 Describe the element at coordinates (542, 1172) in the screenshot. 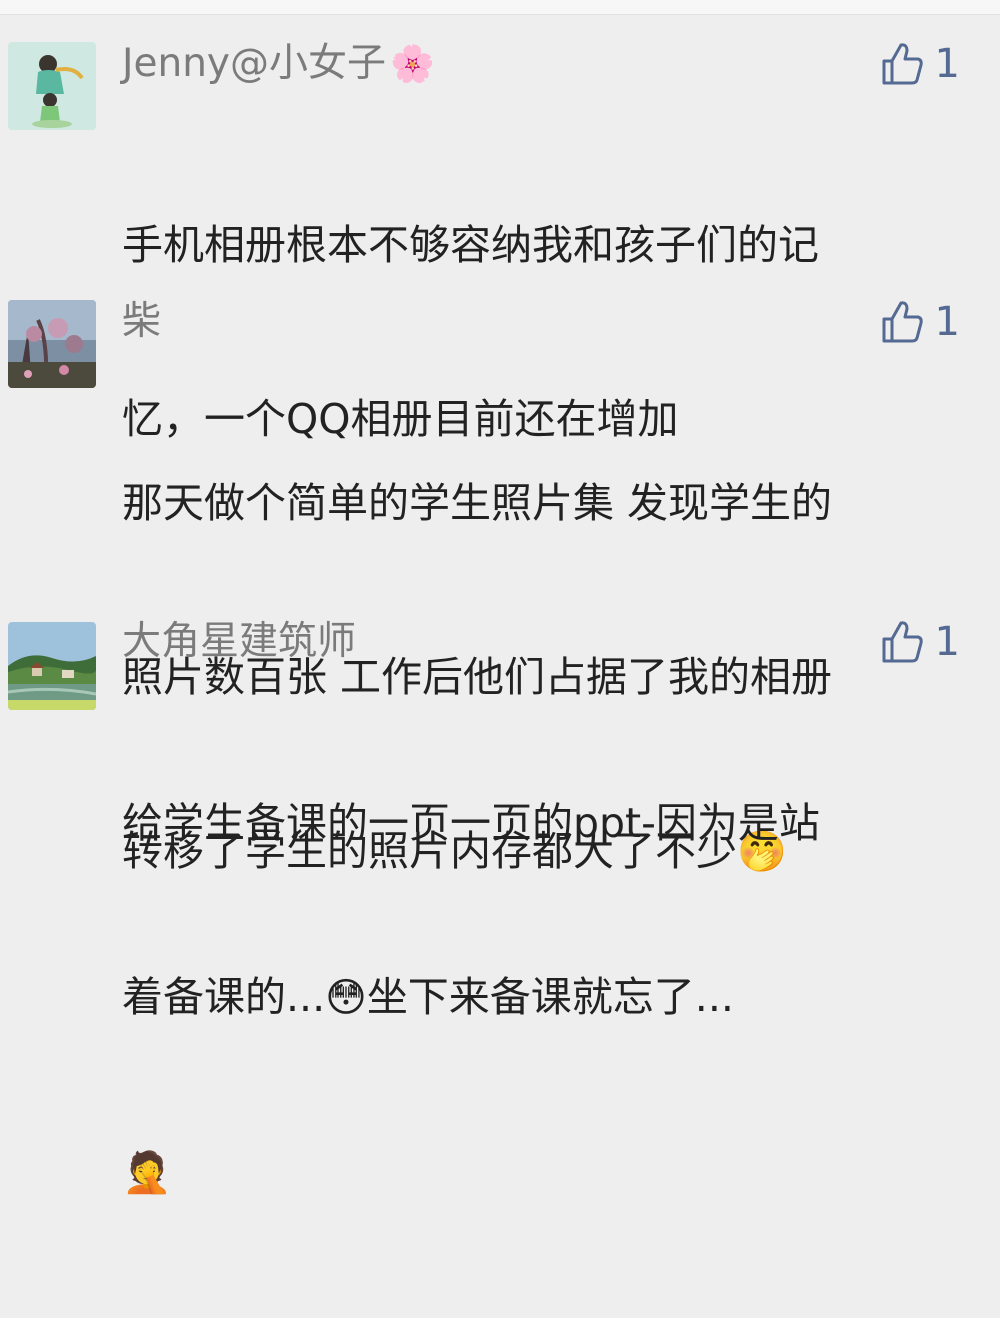

I see `comment-line: 🤦` at that location.